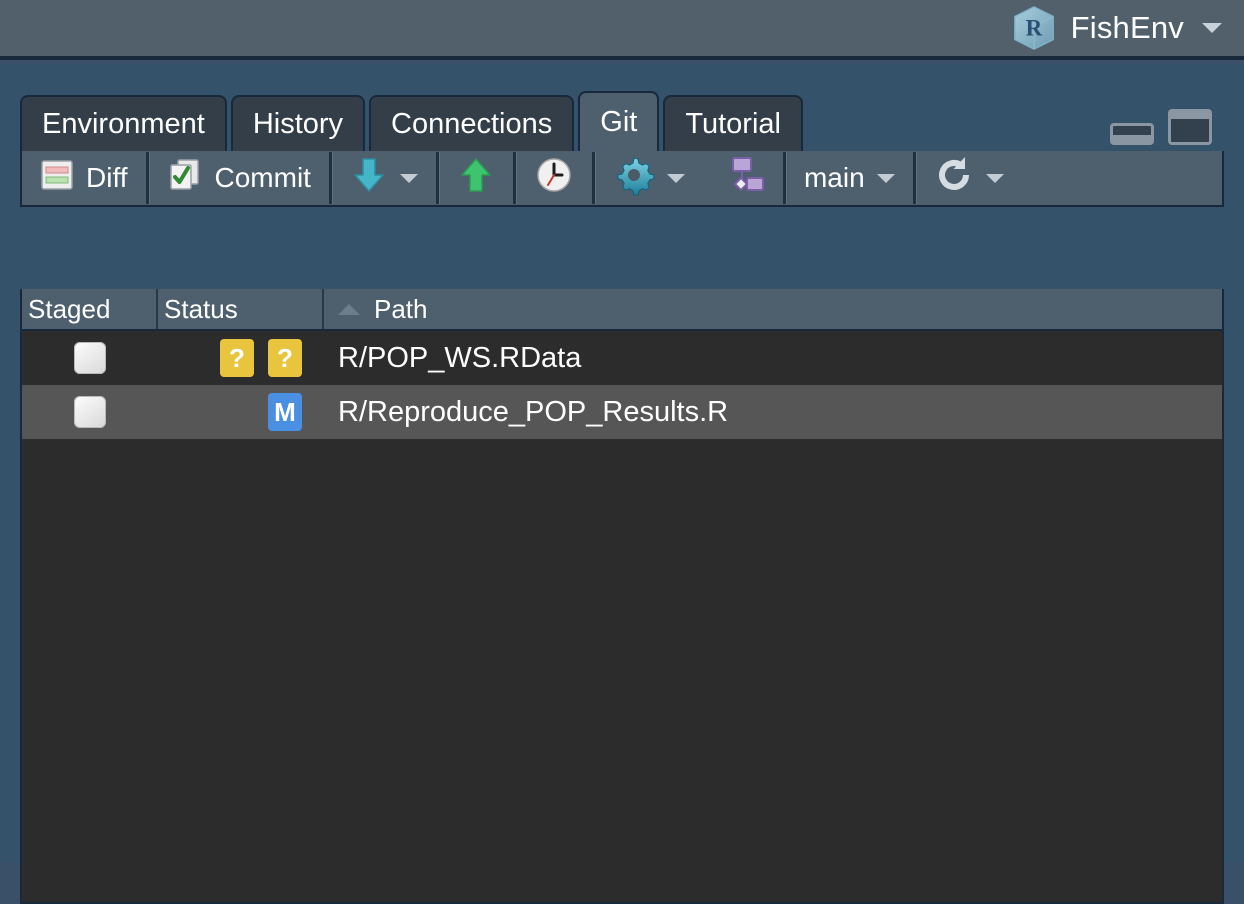 This screenshot has width=1244, height=904. I want to click on pull-chevron-down-icon, so click(408, 178).